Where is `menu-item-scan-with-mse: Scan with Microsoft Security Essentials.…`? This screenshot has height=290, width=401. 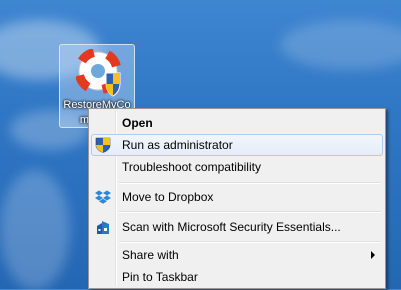 menu-item-scan-with-mse: Scan with Microsoft Security Essentials.… is located at coordinates (237, 227).